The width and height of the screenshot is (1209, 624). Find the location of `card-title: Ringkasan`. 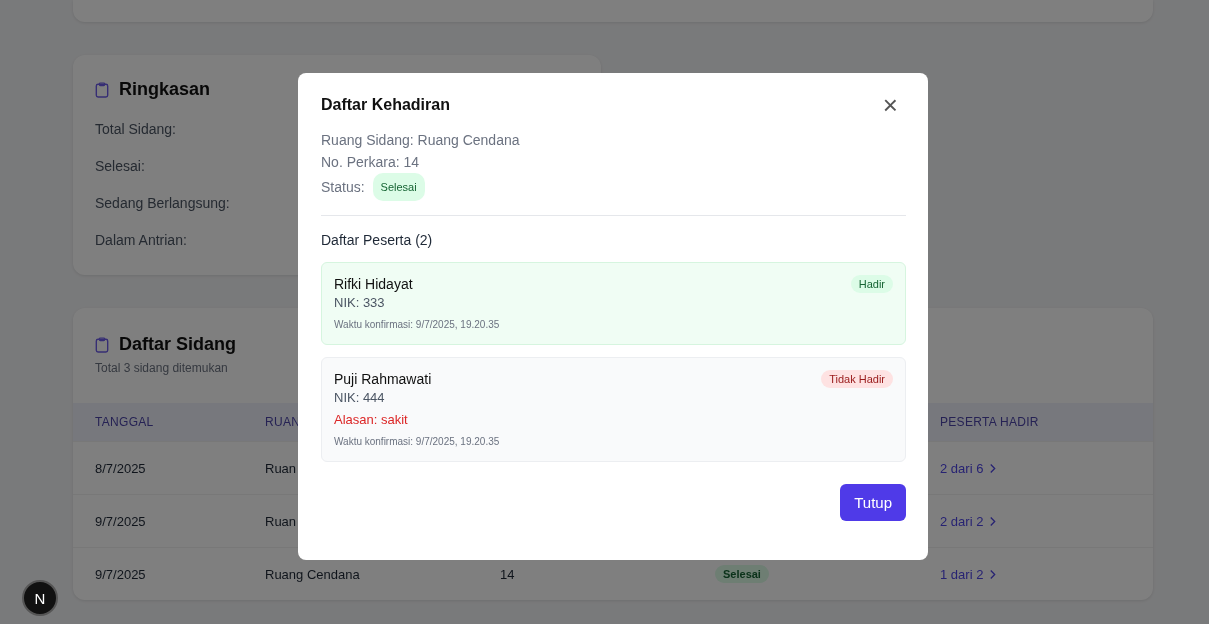

card-title: Ringkasan is located at coordinates (165, 89).